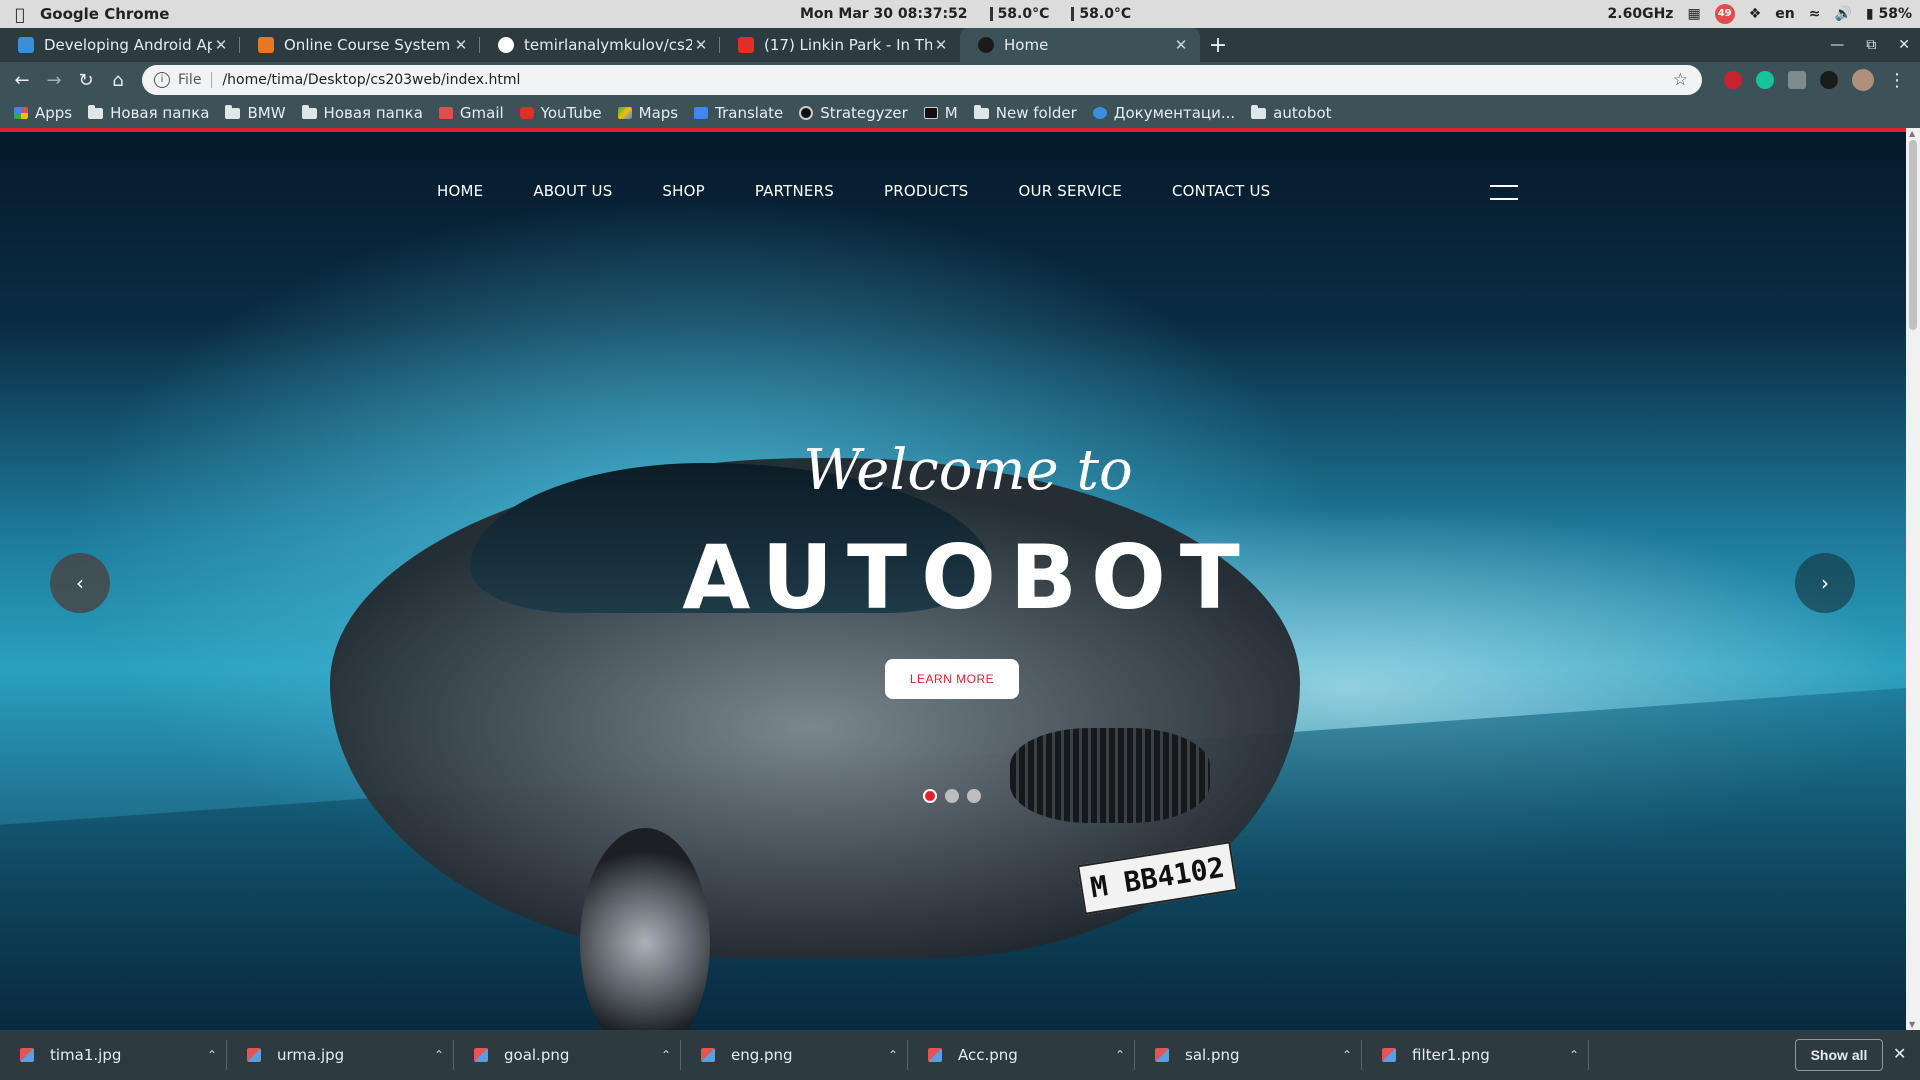 The width and height of the screenshot is (1920, 1080). I want to click on home-icon: ⌂, so click(118, 80).